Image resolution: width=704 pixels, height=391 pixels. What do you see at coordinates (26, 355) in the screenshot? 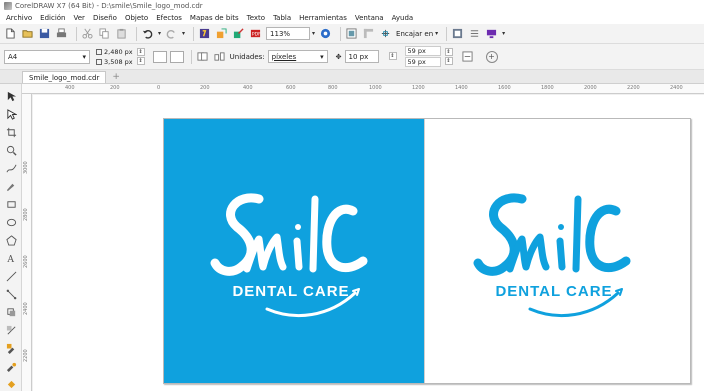
I see `ruler-tick: 2200` at bounding box center [26, 355].